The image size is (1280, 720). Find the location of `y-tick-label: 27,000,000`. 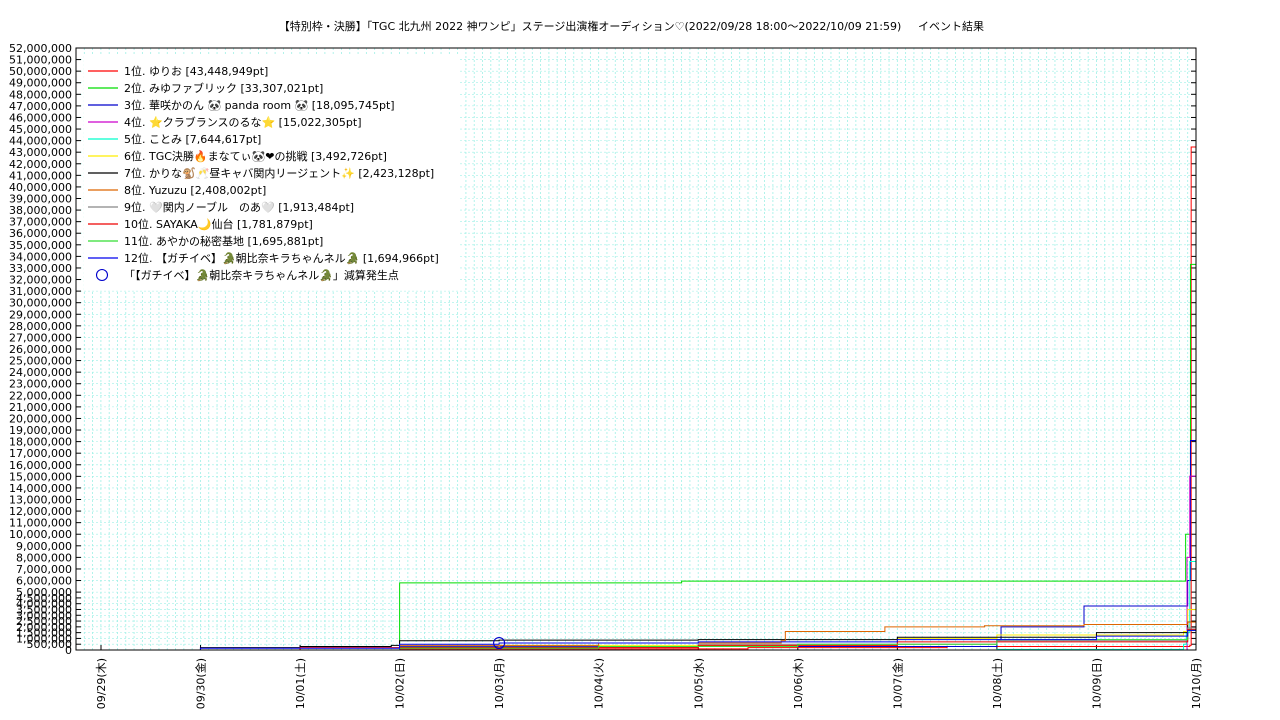

y-tick-label: 27,000,000 is located at coordinates (40, 337).